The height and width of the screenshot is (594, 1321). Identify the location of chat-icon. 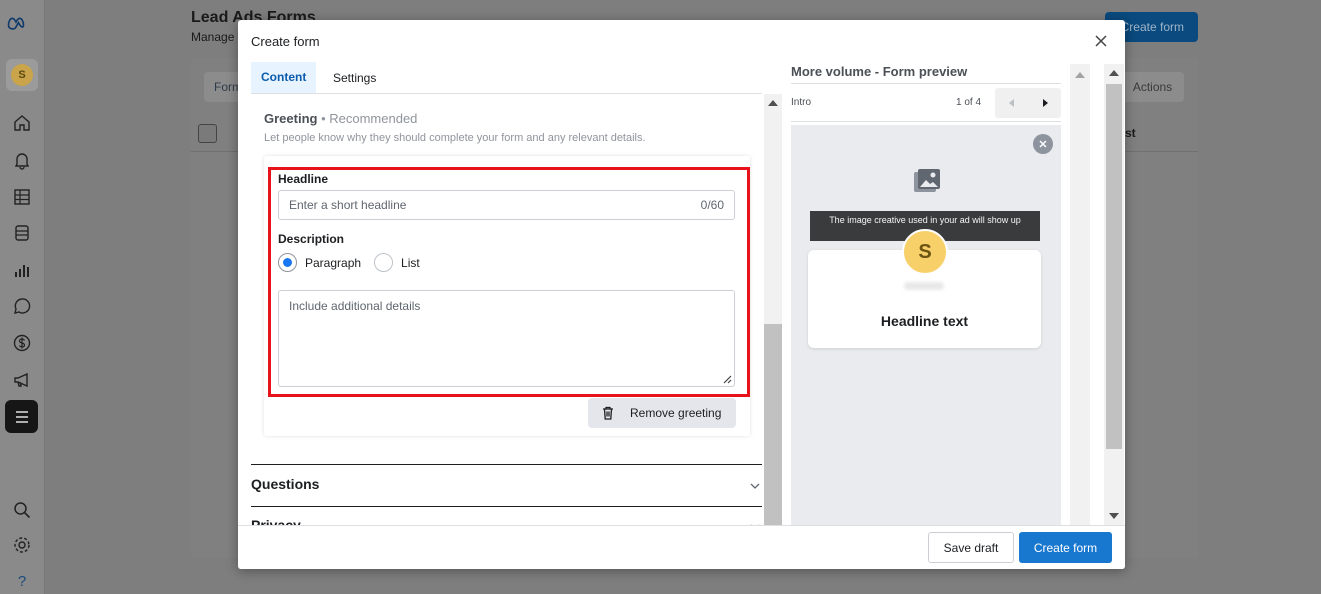
(22, 306).